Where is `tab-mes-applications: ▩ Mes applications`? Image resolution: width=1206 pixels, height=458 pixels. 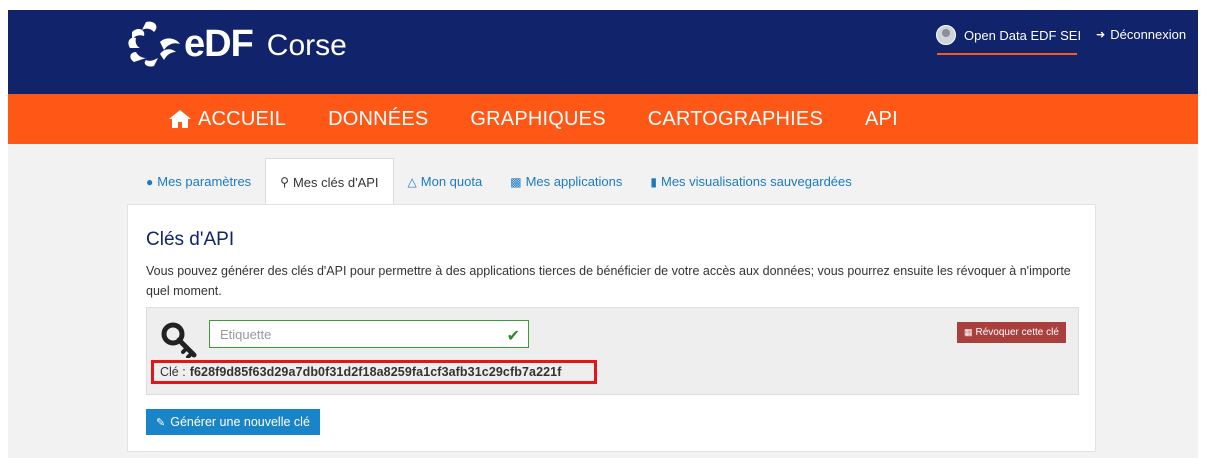 tab-mes-applications: ▩ Mes applications is located at coordinates (566, 181).